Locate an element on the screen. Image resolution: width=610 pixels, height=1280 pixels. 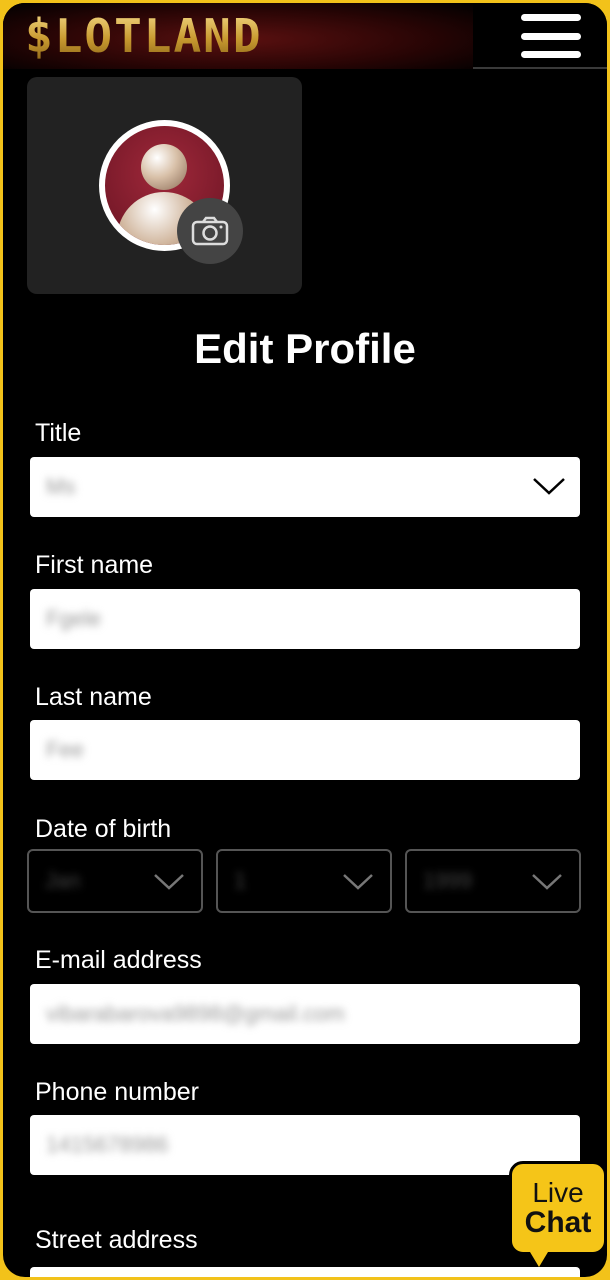
title-value: Ms is located at coordinates (61, 486).